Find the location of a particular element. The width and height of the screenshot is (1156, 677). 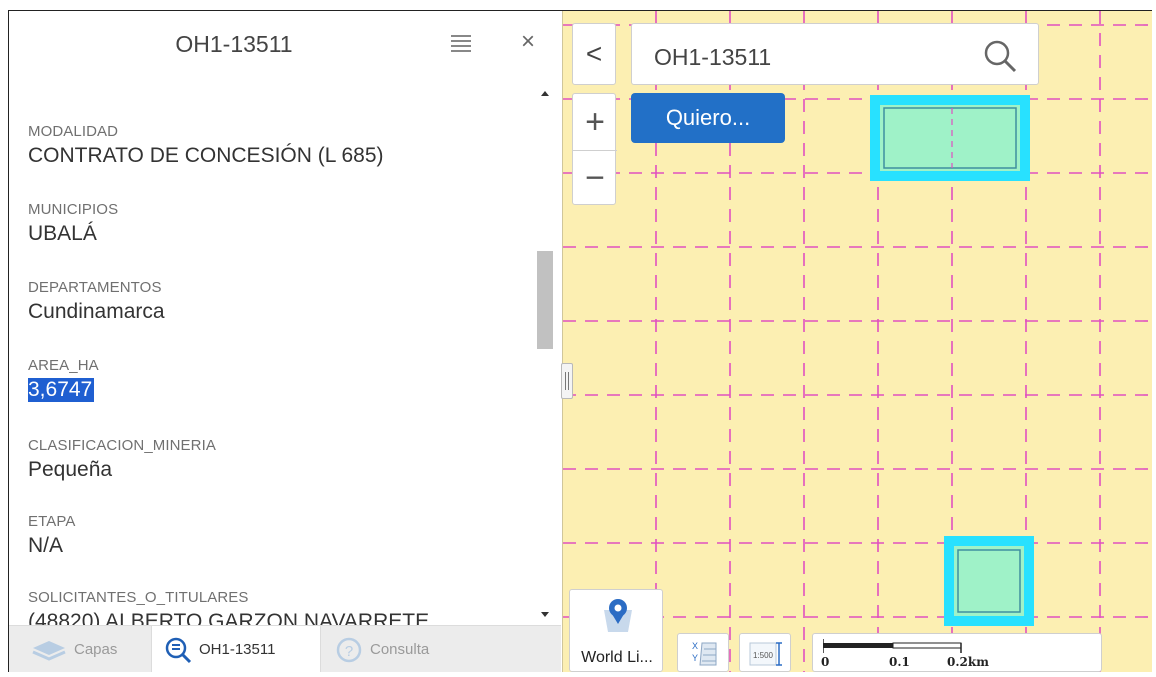

collapse-panel-button: < is located at coordinates (594, 54).